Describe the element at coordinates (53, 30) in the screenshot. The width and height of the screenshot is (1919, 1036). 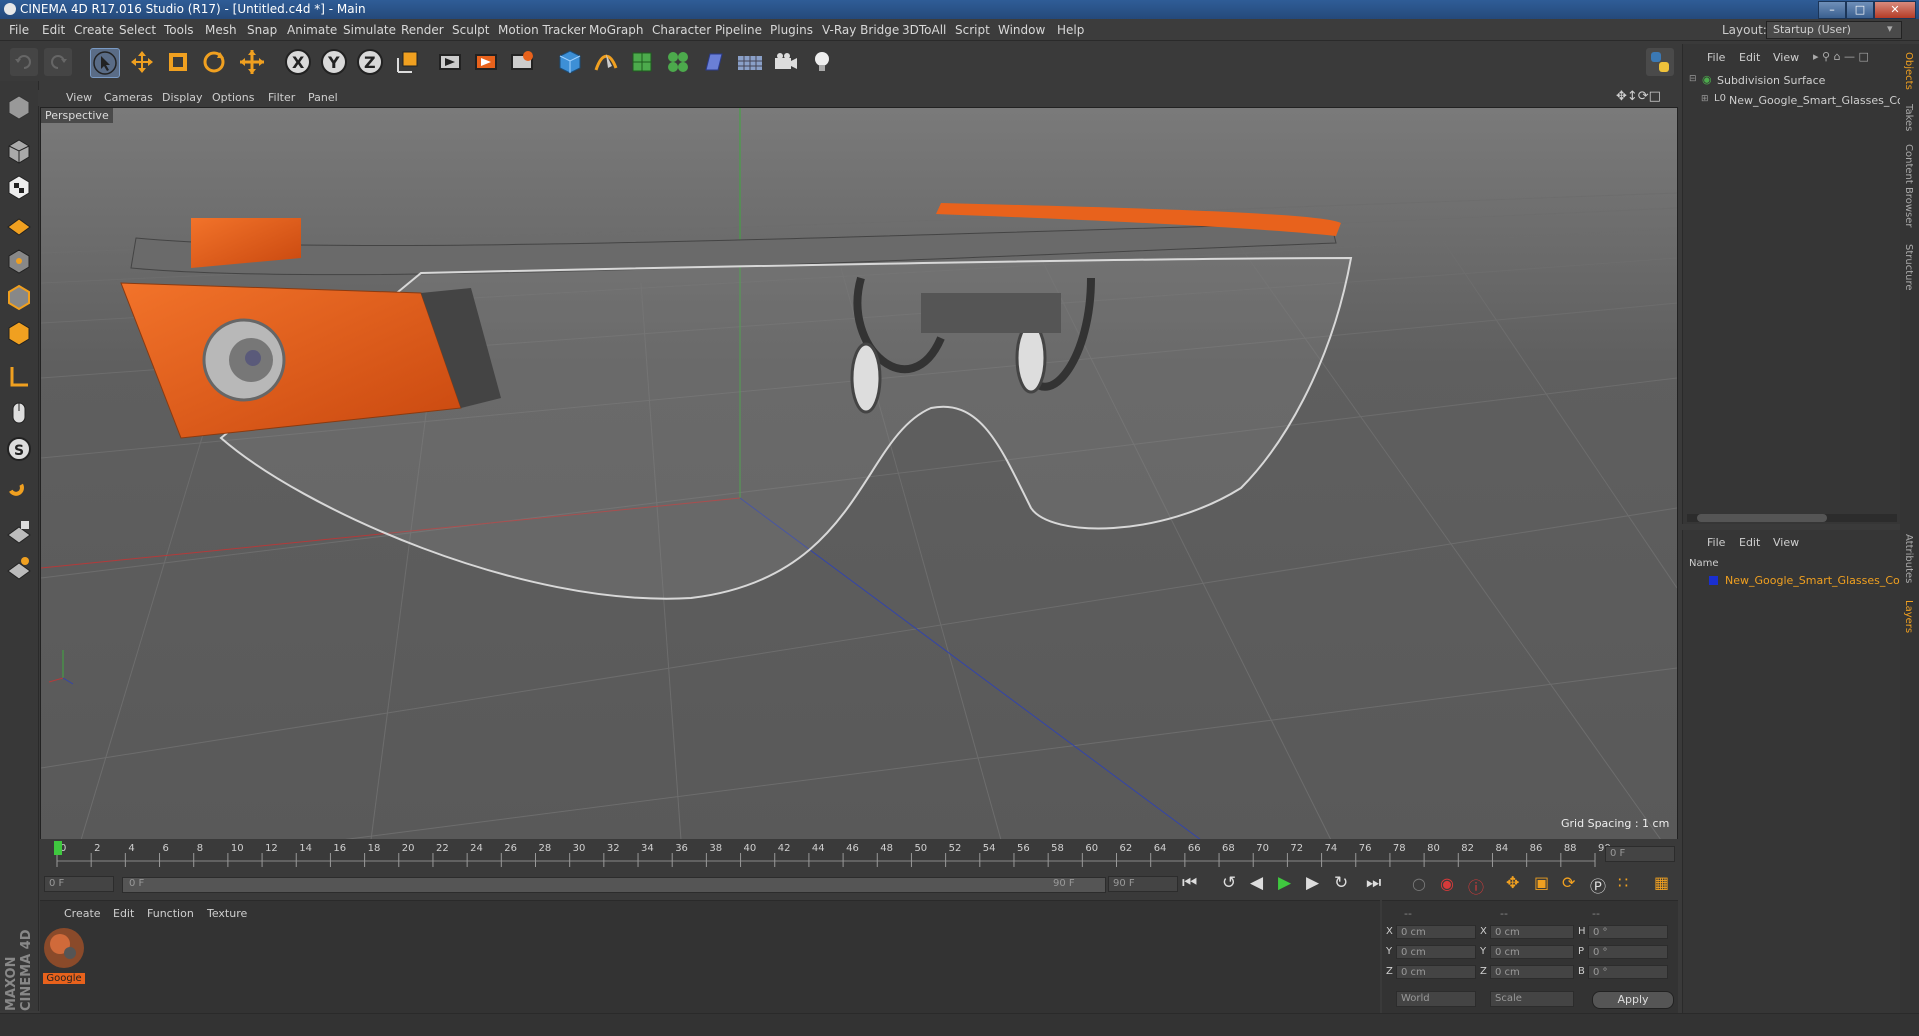
I see `menu-edit: Edit` at that location.